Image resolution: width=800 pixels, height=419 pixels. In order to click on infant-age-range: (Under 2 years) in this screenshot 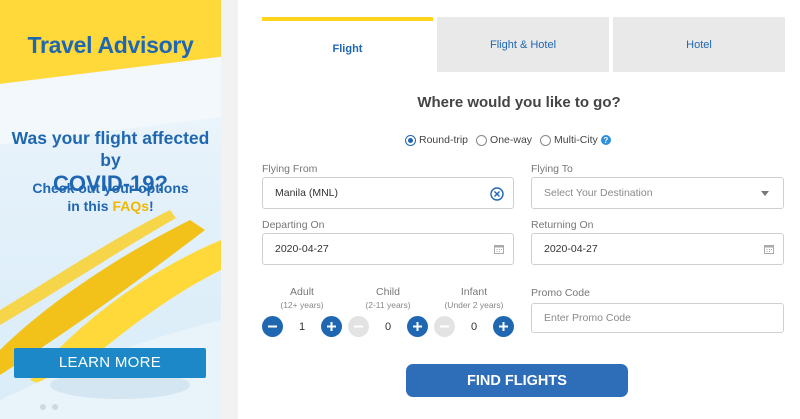, I will do `click(474, 305)`.